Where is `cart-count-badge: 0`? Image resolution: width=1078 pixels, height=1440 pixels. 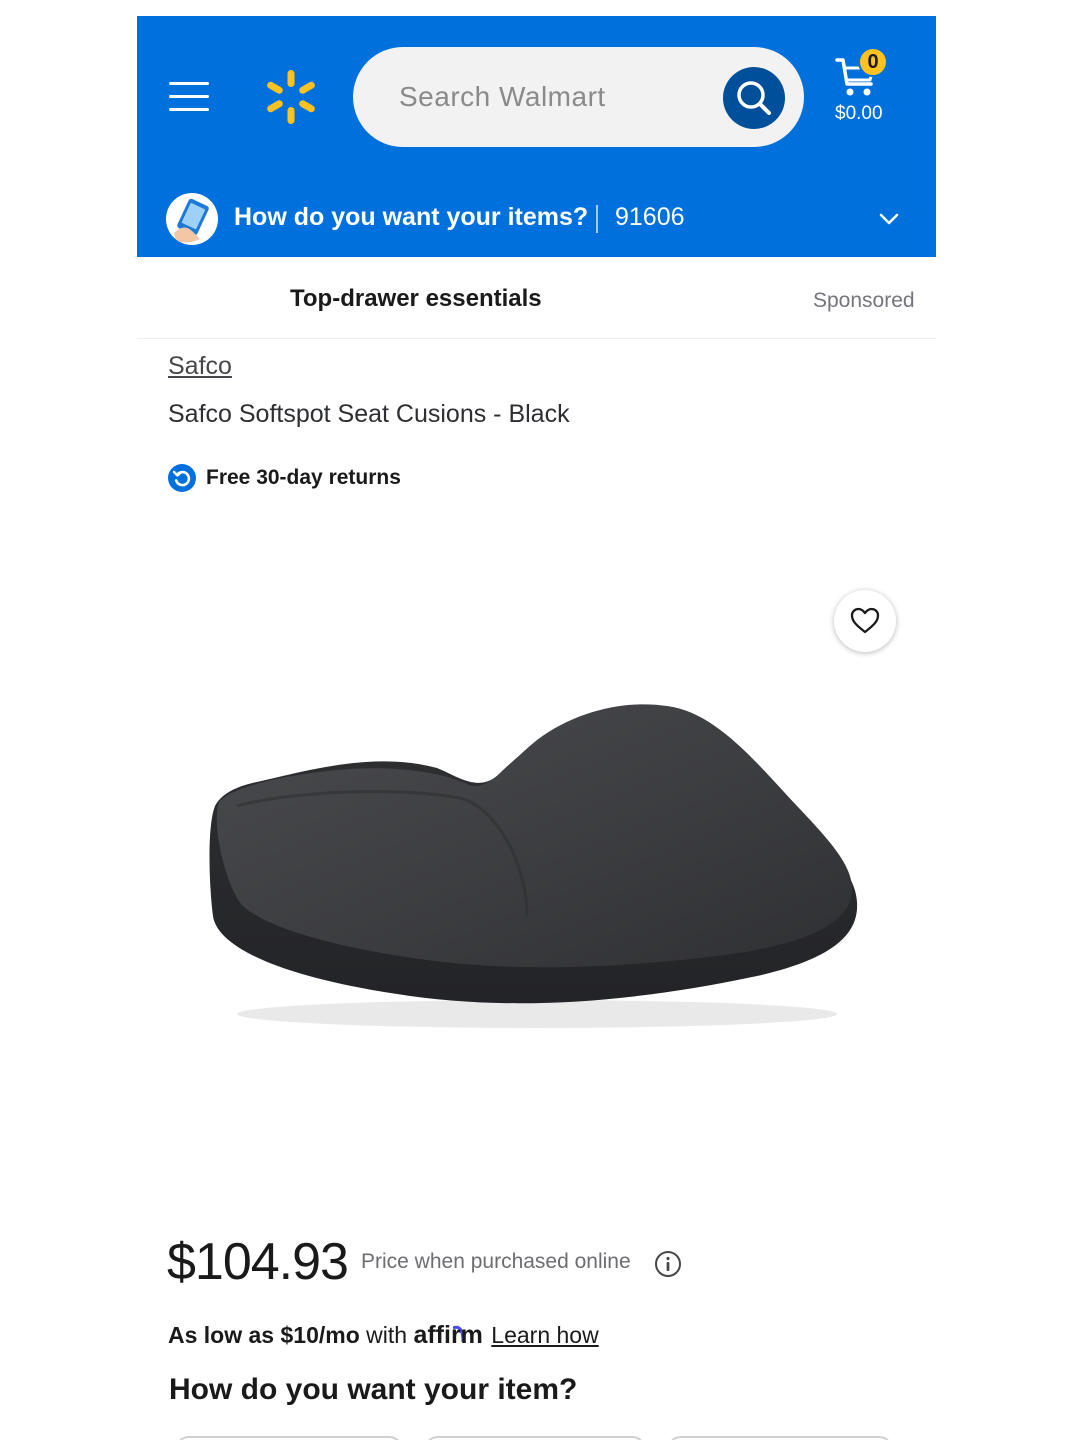
cart-count-badge: 0 is located at coordinates (873, 62).